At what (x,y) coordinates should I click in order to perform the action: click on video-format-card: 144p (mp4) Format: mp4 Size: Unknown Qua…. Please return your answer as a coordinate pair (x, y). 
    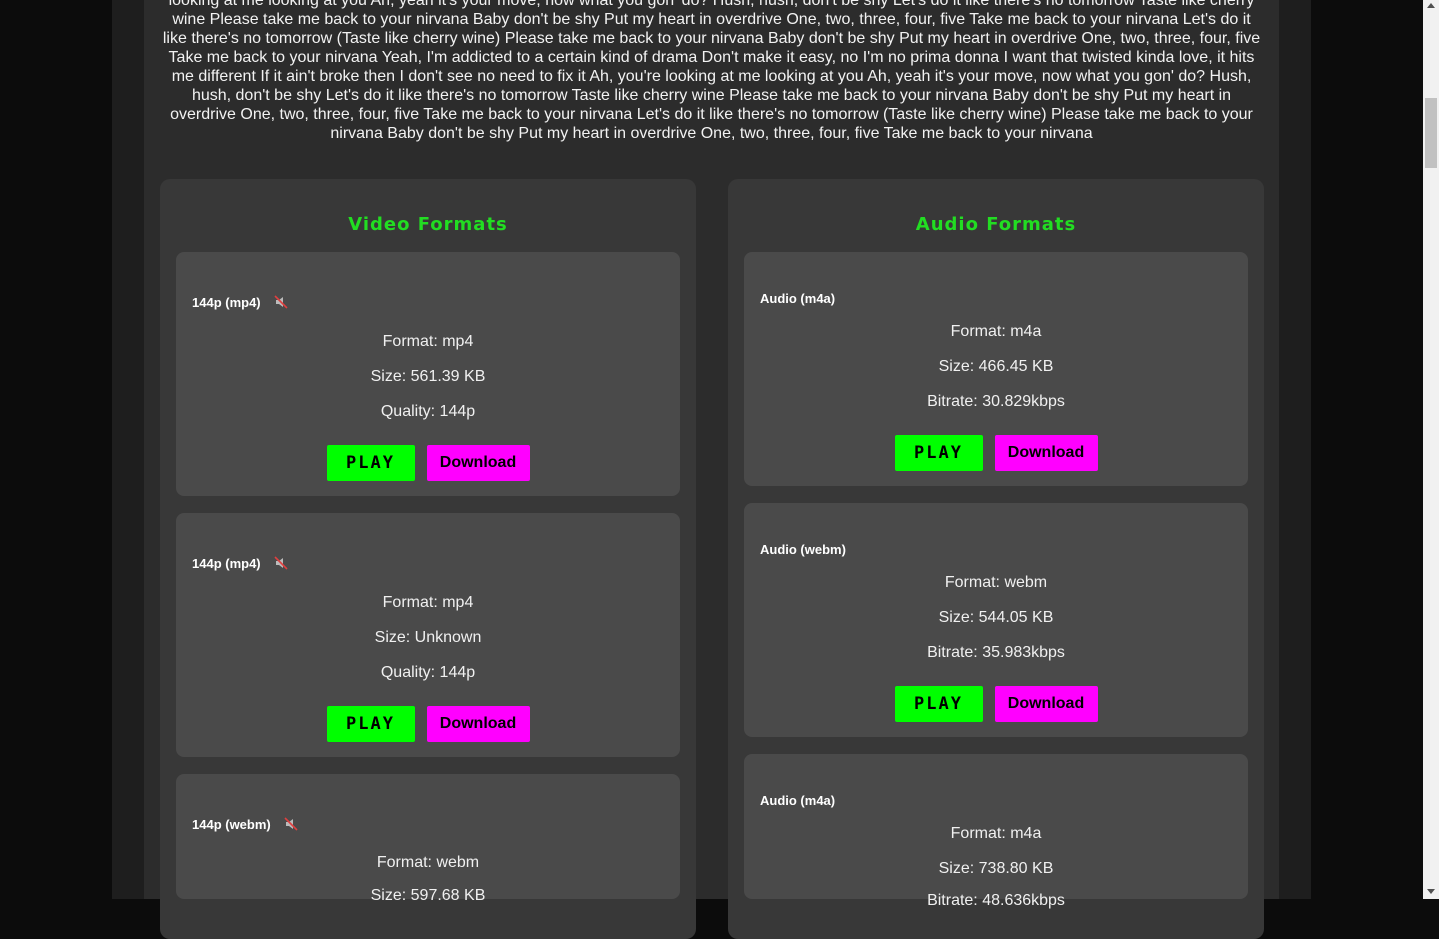
    Looking at the image, I should click on (428, 635).